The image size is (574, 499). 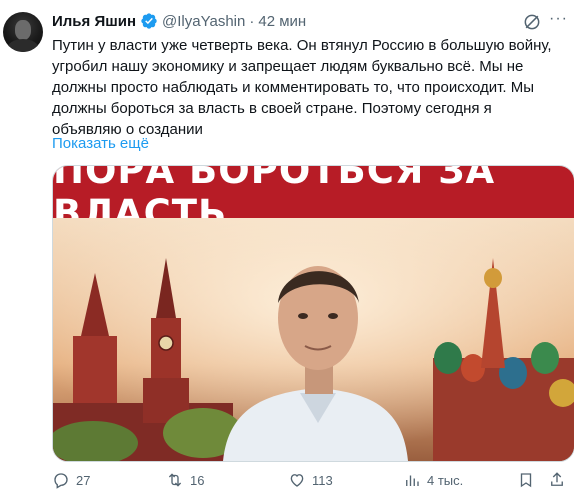 What do you see at coordinates (412, 480) in the screenshot?
I see `views-icon` at bounding box center [412, 480].